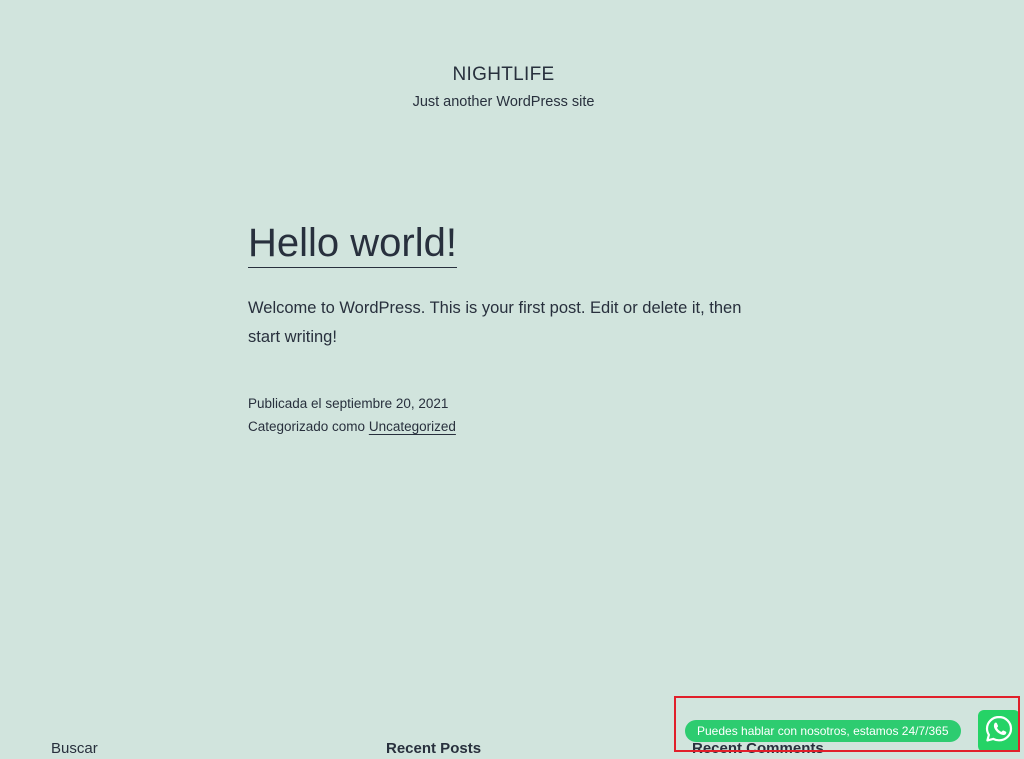 This screenshot has width=1024, height=759. I want to click on site-title: NIGHTLIFE, so click(504, 75).